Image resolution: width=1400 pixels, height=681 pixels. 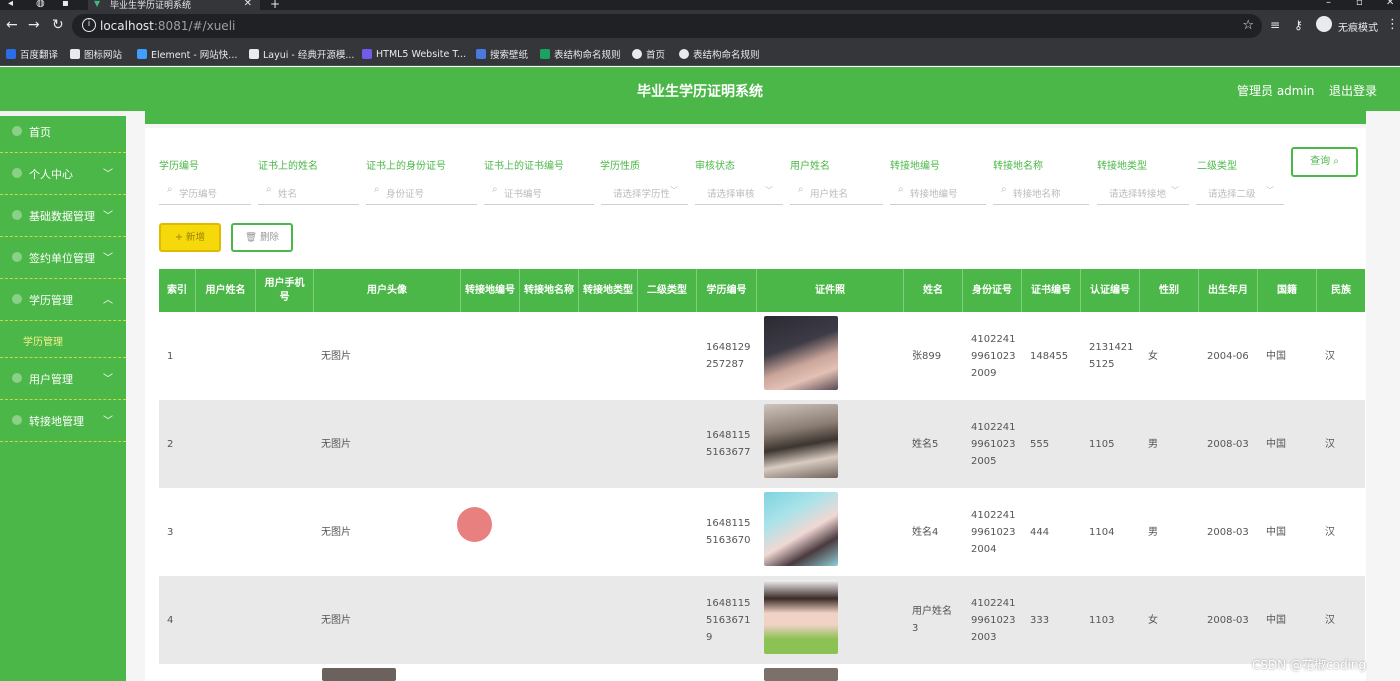 What do you see at coordinates (1324, 24) in the screenshot?
I see `incognito-avatar` at bounding box center [1324, 24].